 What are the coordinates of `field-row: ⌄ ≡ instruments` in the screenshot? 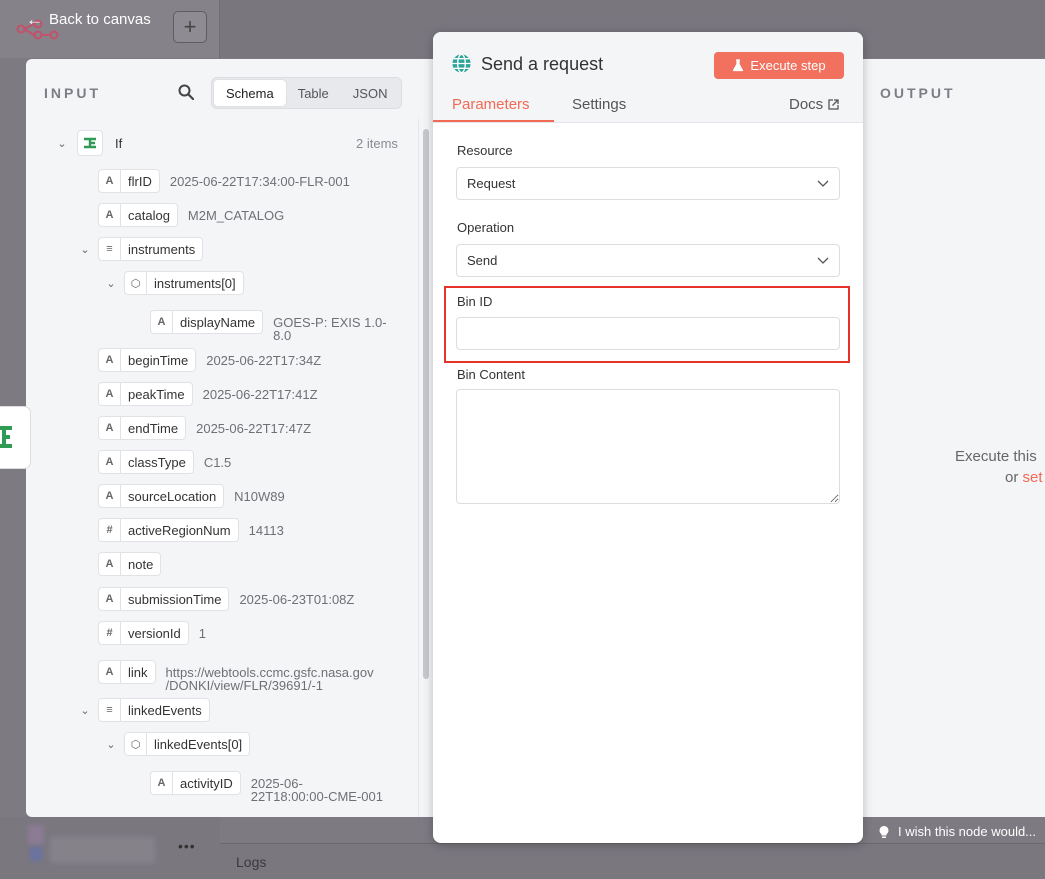 It's located at (141, 249).